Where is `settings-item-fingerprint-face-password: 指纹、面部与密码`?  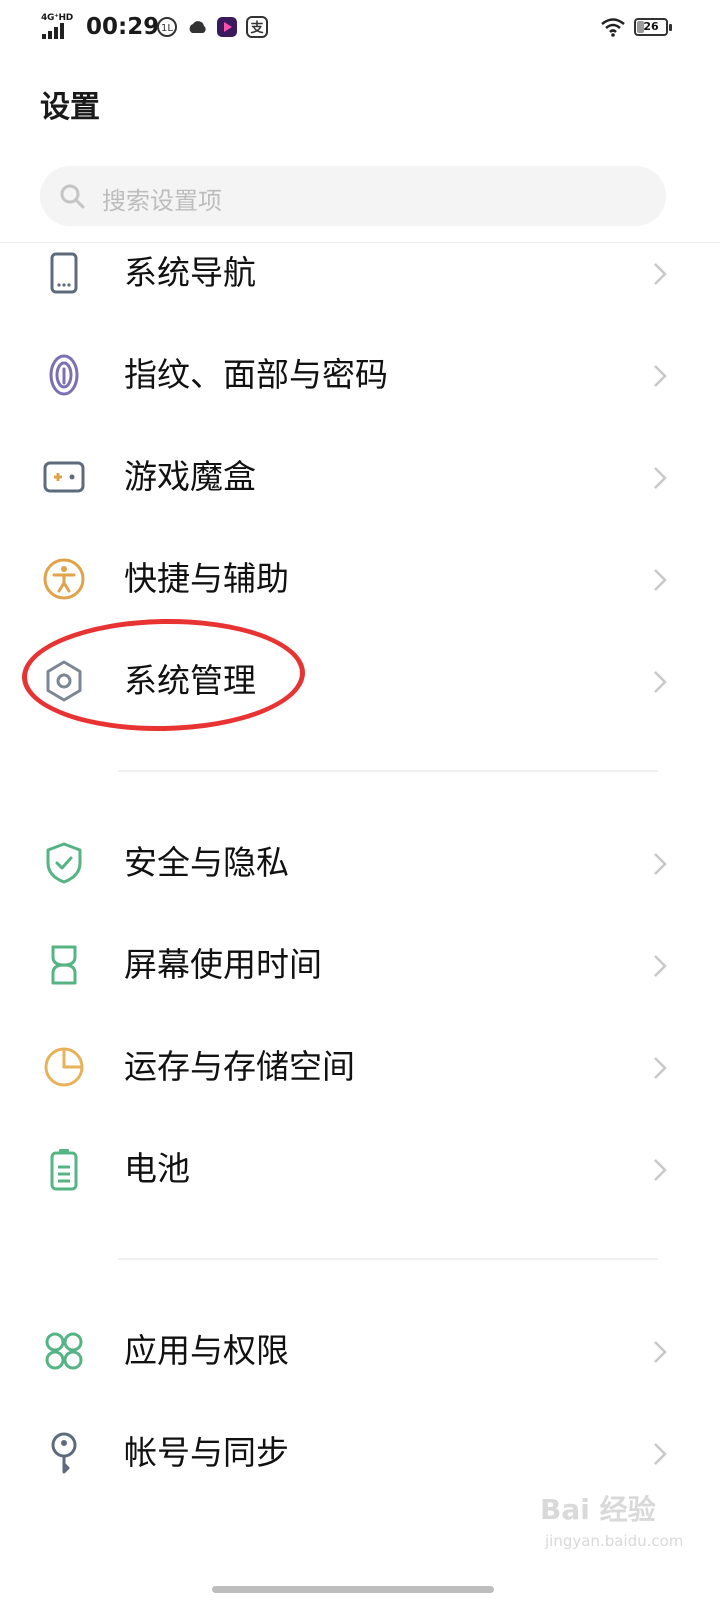 settings-item-fingerprint-face-password: 指纹、面部与密码 is located at coordinates (360, 375).